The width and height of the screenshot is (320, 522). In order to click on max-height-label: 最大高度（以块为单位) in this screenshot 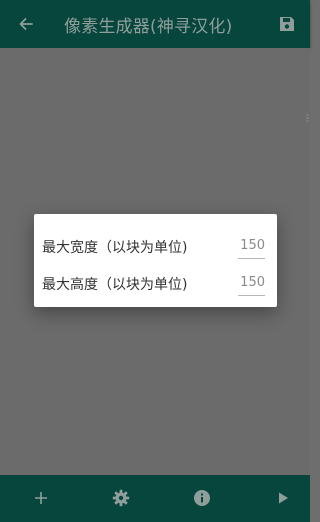, I will do `click(115, 285)`.